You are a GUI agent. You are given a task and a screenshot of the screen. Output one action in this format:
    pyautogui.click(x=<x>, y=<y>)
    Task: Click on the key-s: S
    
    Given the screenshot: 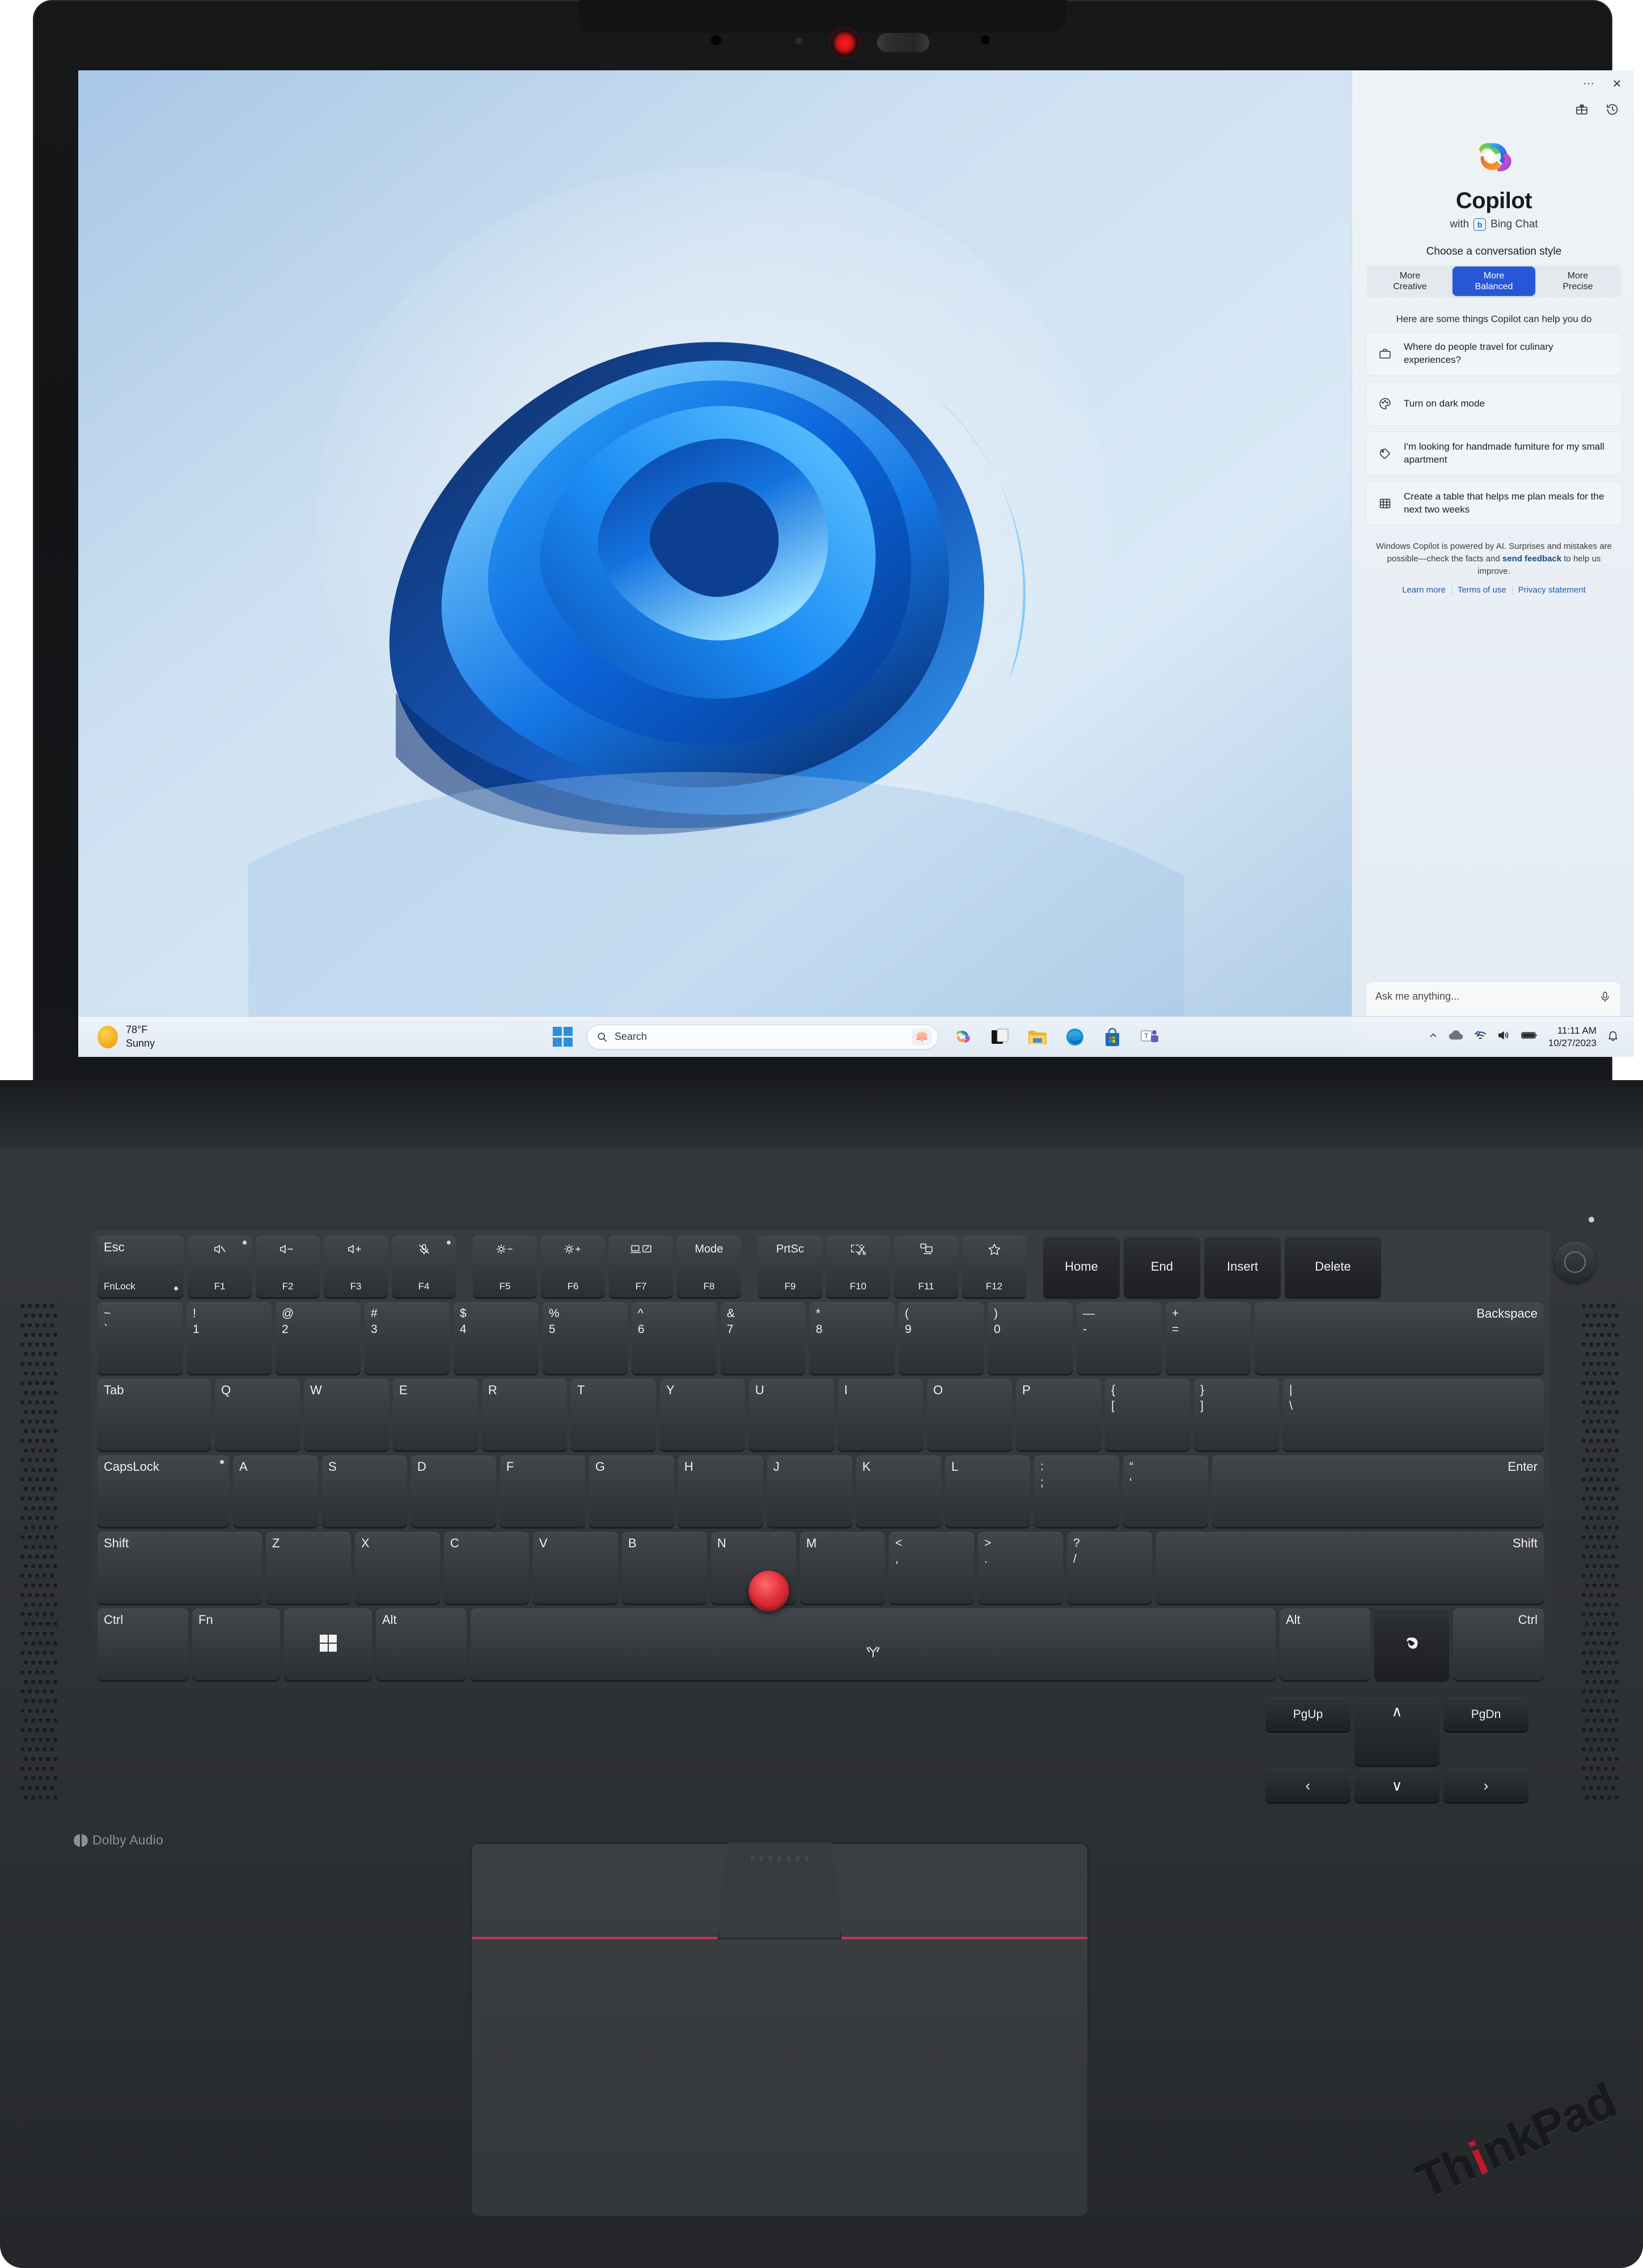 What is the action you would take?
    pyautogui.click(x=364, y=1491)
    